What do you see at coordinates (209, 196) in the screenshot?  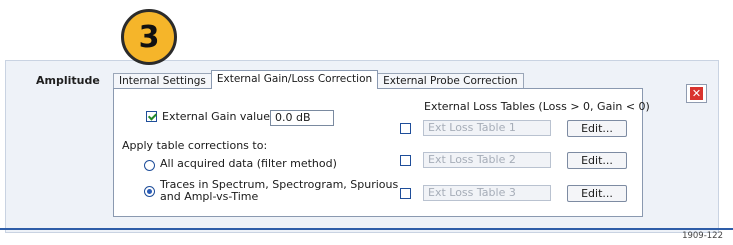 I see `traces-label-line2: and Ampl-vs-Time` at bounding box center [209, 196].